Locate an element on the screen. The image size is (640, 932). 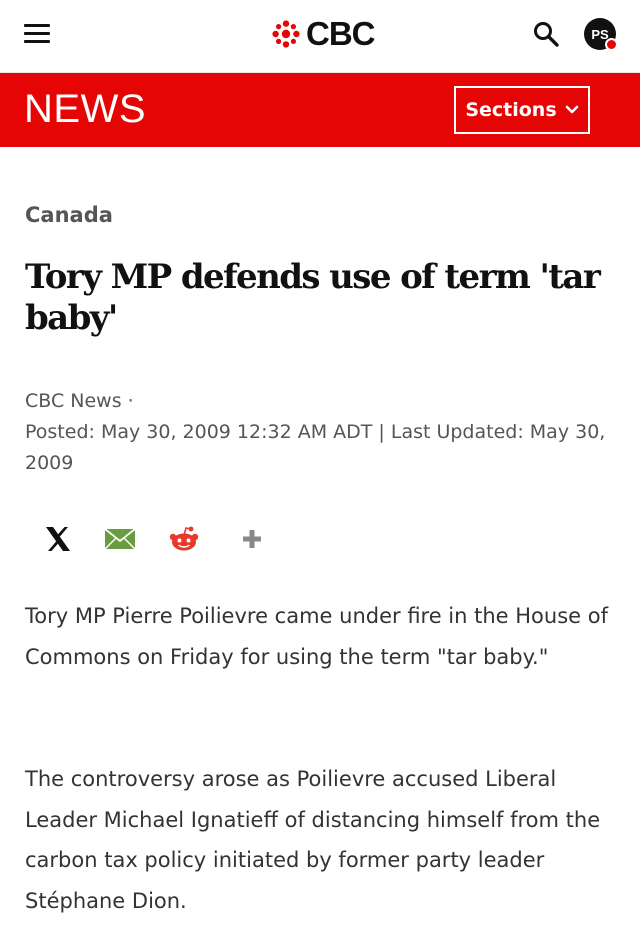
x-icon is located at coordinates (58, 539).